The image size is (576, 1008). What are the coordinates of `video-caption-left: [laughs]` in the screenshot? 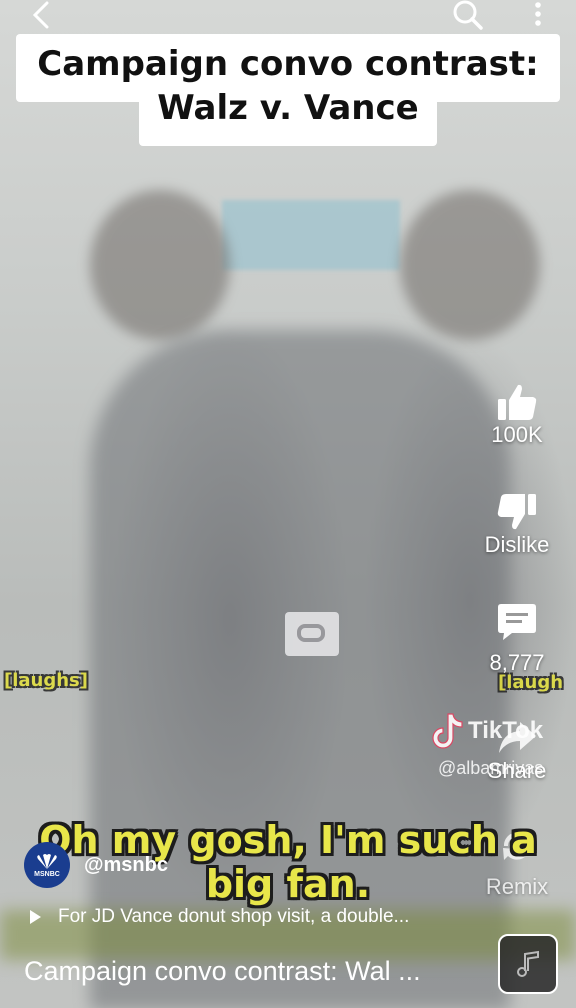 It's located at (46, 680).